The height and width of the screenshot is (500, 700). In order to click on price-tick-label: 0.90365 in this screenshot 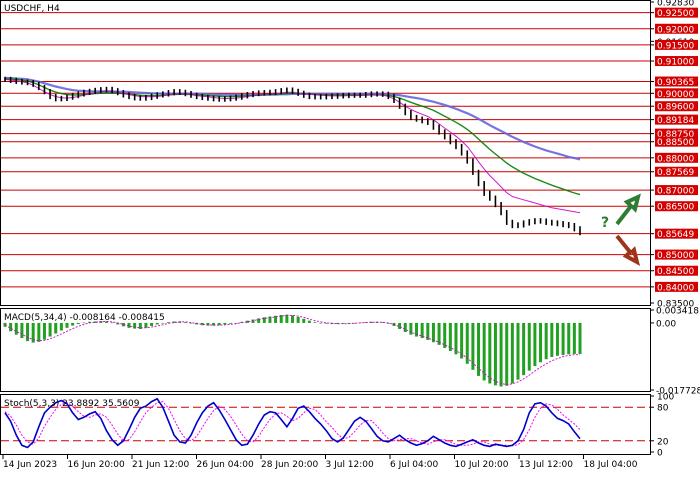, I will do `click(675, 83)`.